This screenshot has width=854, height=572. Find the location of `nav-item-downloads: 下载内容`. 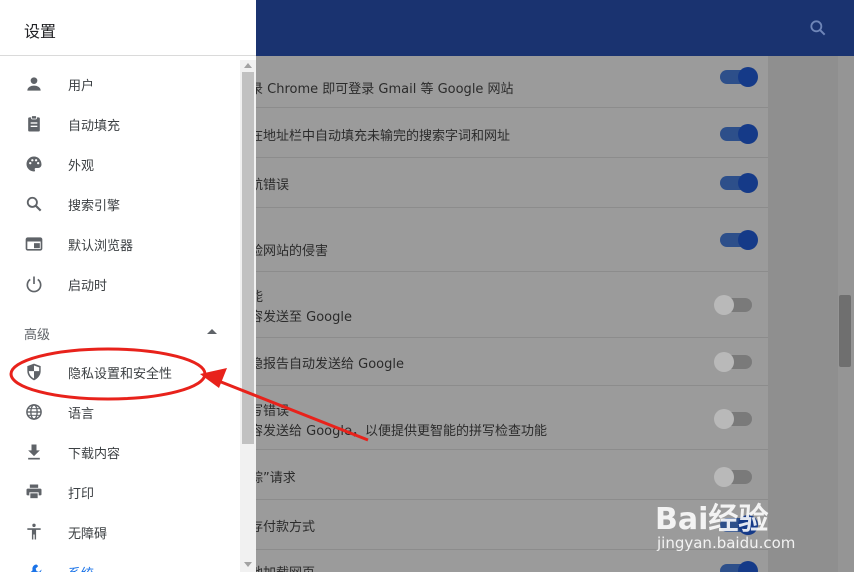

nav-item-downloads: 下载内容 is located at coordinates (120, 452).